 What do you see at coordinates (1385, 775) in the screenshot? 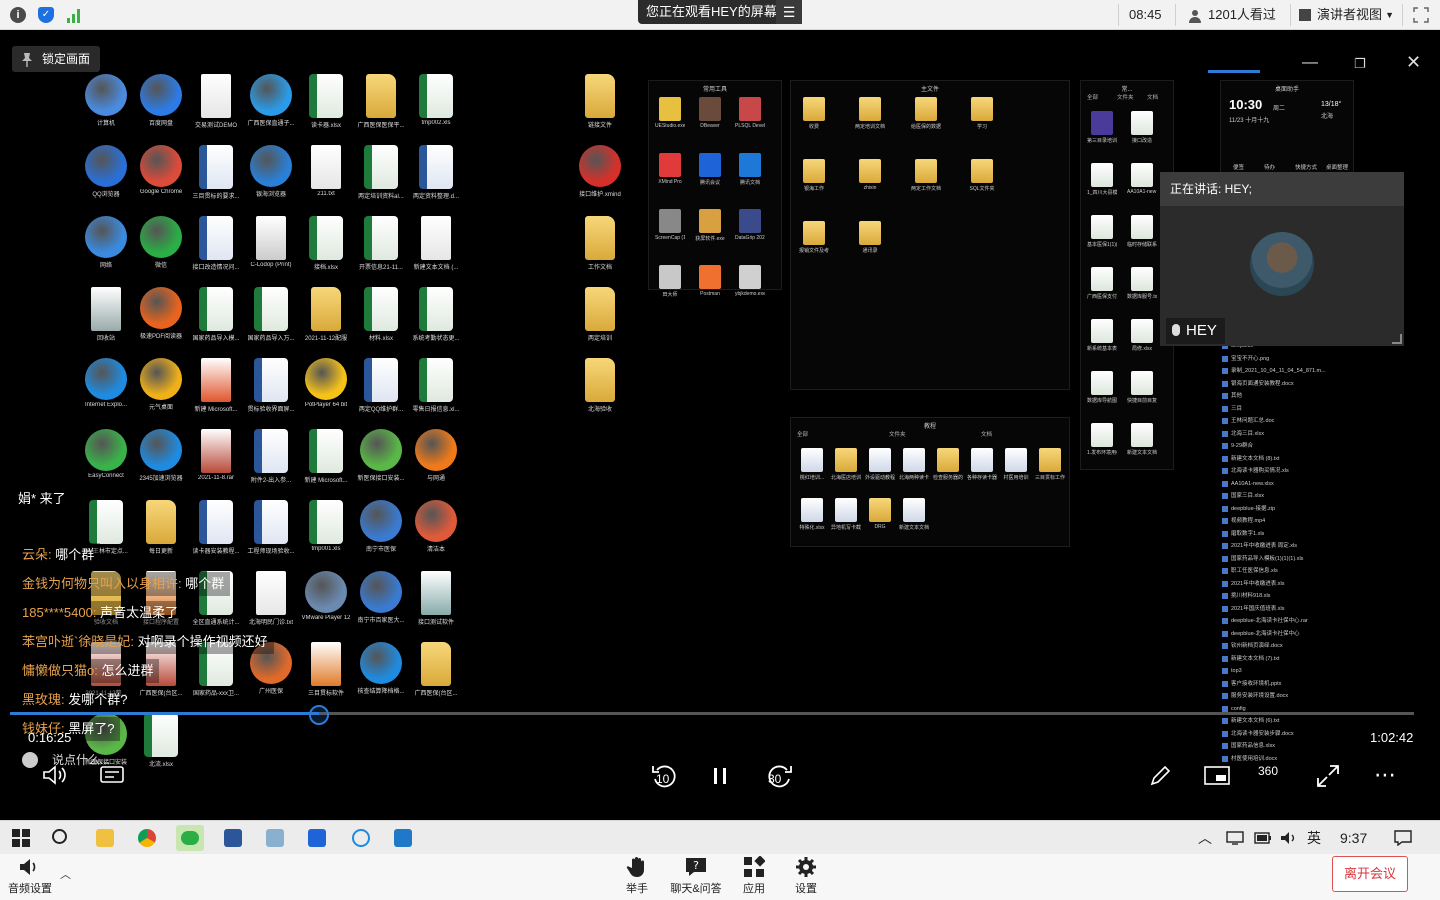
I see `more-options-icon: ⋯` at bounding box center [1385, 775].